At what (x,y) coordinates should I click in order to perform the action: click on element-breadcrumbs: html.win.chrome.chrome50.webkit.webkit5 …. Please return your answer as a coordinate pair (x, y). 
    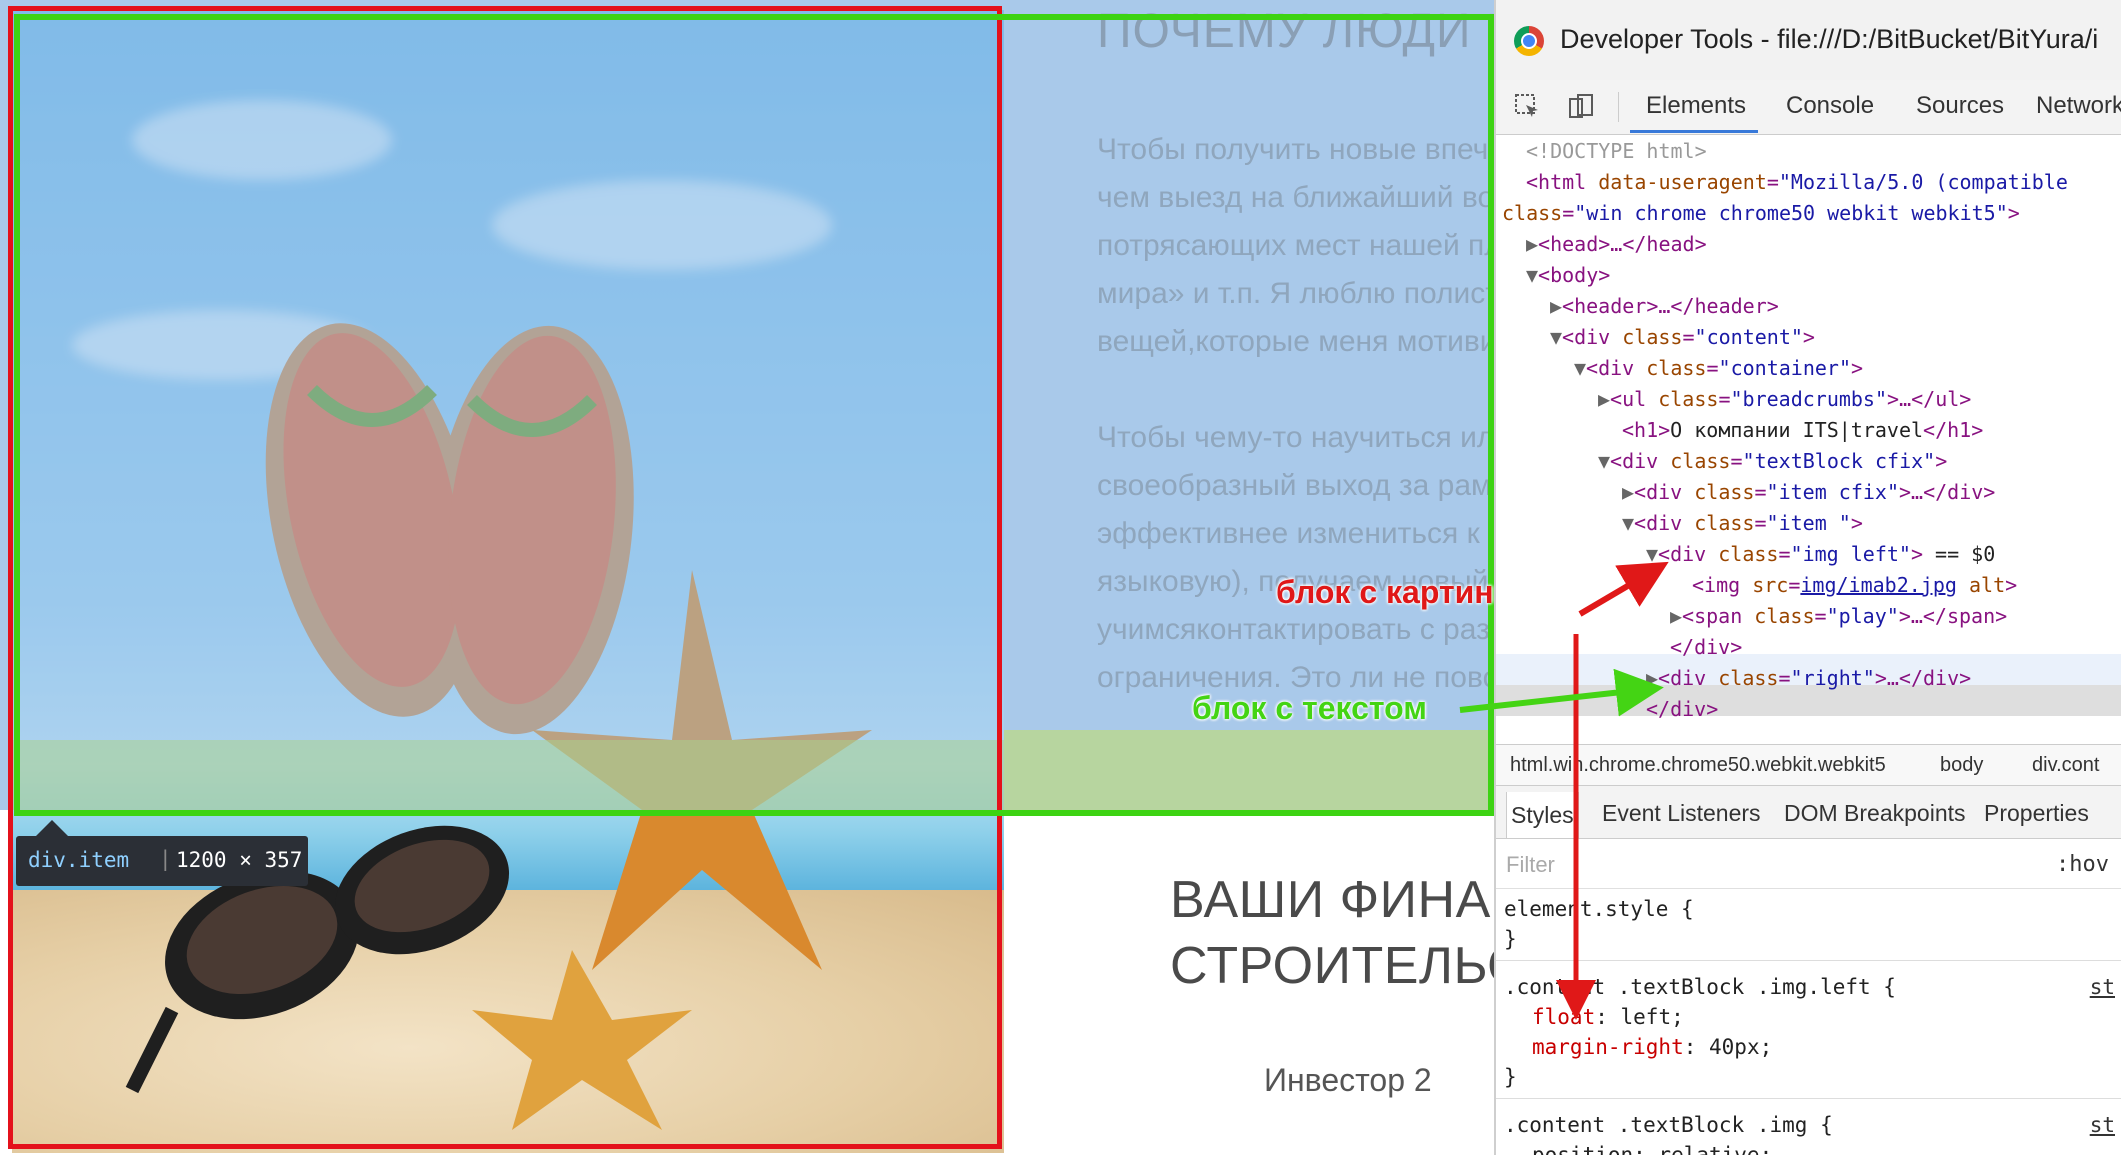
    Looking at the image, I should click on (1808, 765).